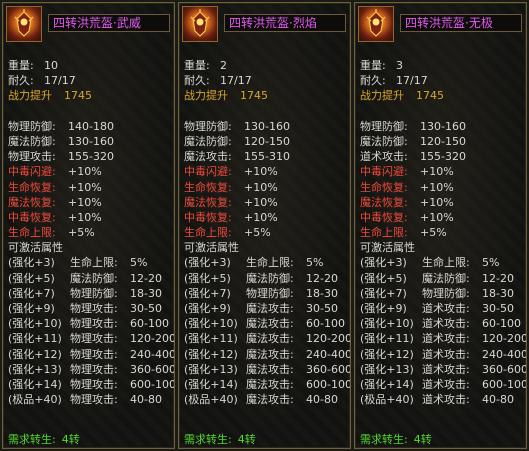  What do you see at coordinates (383, 263) in the screenshot?
I see `enhance-level: (强化+3)` at bounding box center [383, 263].